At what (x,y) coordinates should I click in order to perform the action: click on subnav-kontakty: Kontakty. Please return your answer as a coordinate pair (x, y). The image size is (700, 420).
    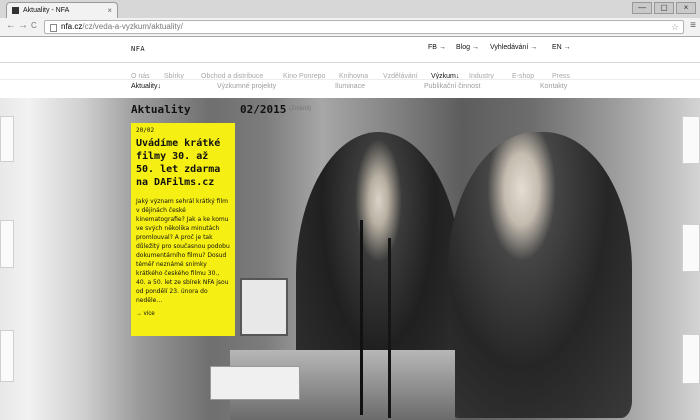
    Looking at the image, I should click on (553, 86).